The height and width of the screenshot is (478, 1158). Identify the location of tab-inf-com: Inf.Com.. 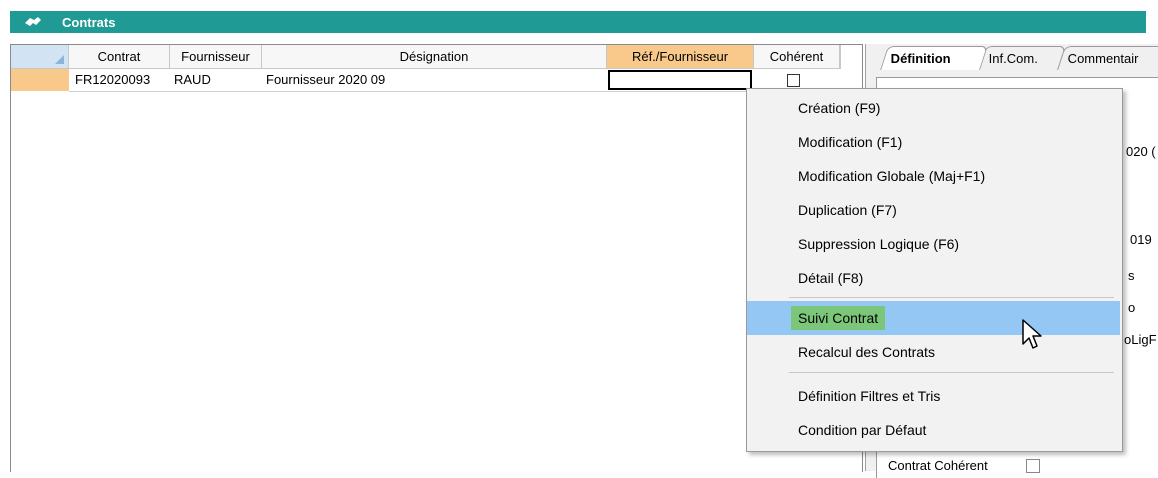
(1022, 58).